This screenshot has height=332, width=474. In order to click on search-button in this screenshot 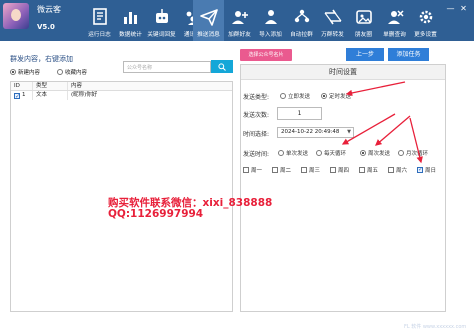, I will do `click(222, 66)`.